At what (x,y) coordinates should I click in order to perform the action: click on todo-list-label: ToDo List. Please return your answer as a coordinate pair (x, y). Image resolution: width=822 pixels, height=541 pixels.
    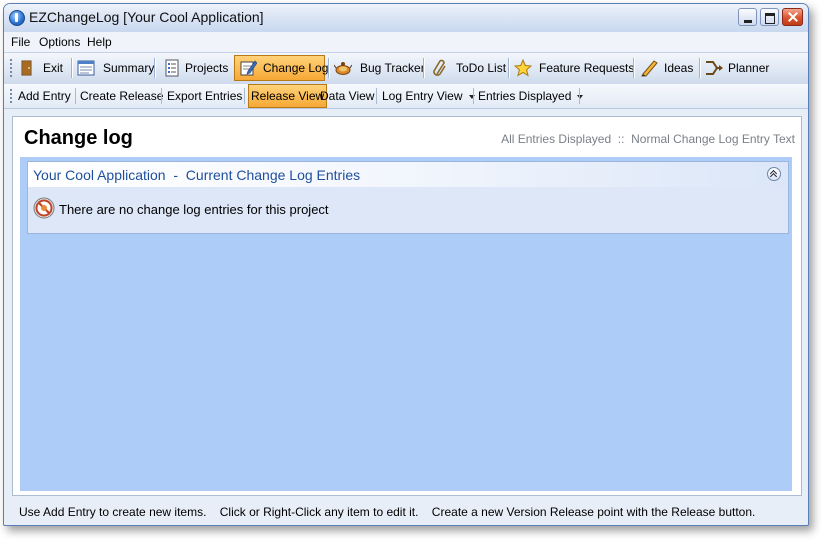
    Looking at the image, I should click on (481, 68).